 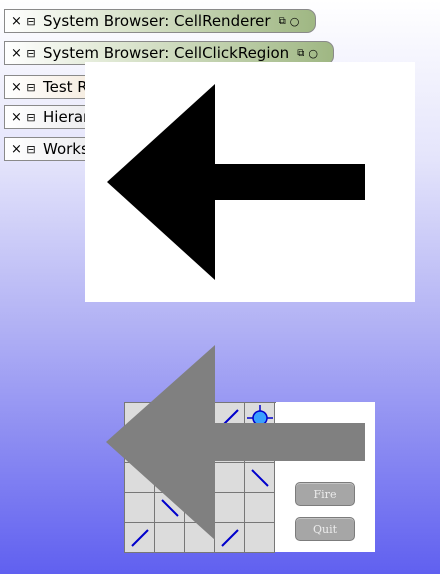 What do you see at coordinates (325, 494) in the screenshot?
I see `fire-button: Fire` at bounding box center [325, 494].